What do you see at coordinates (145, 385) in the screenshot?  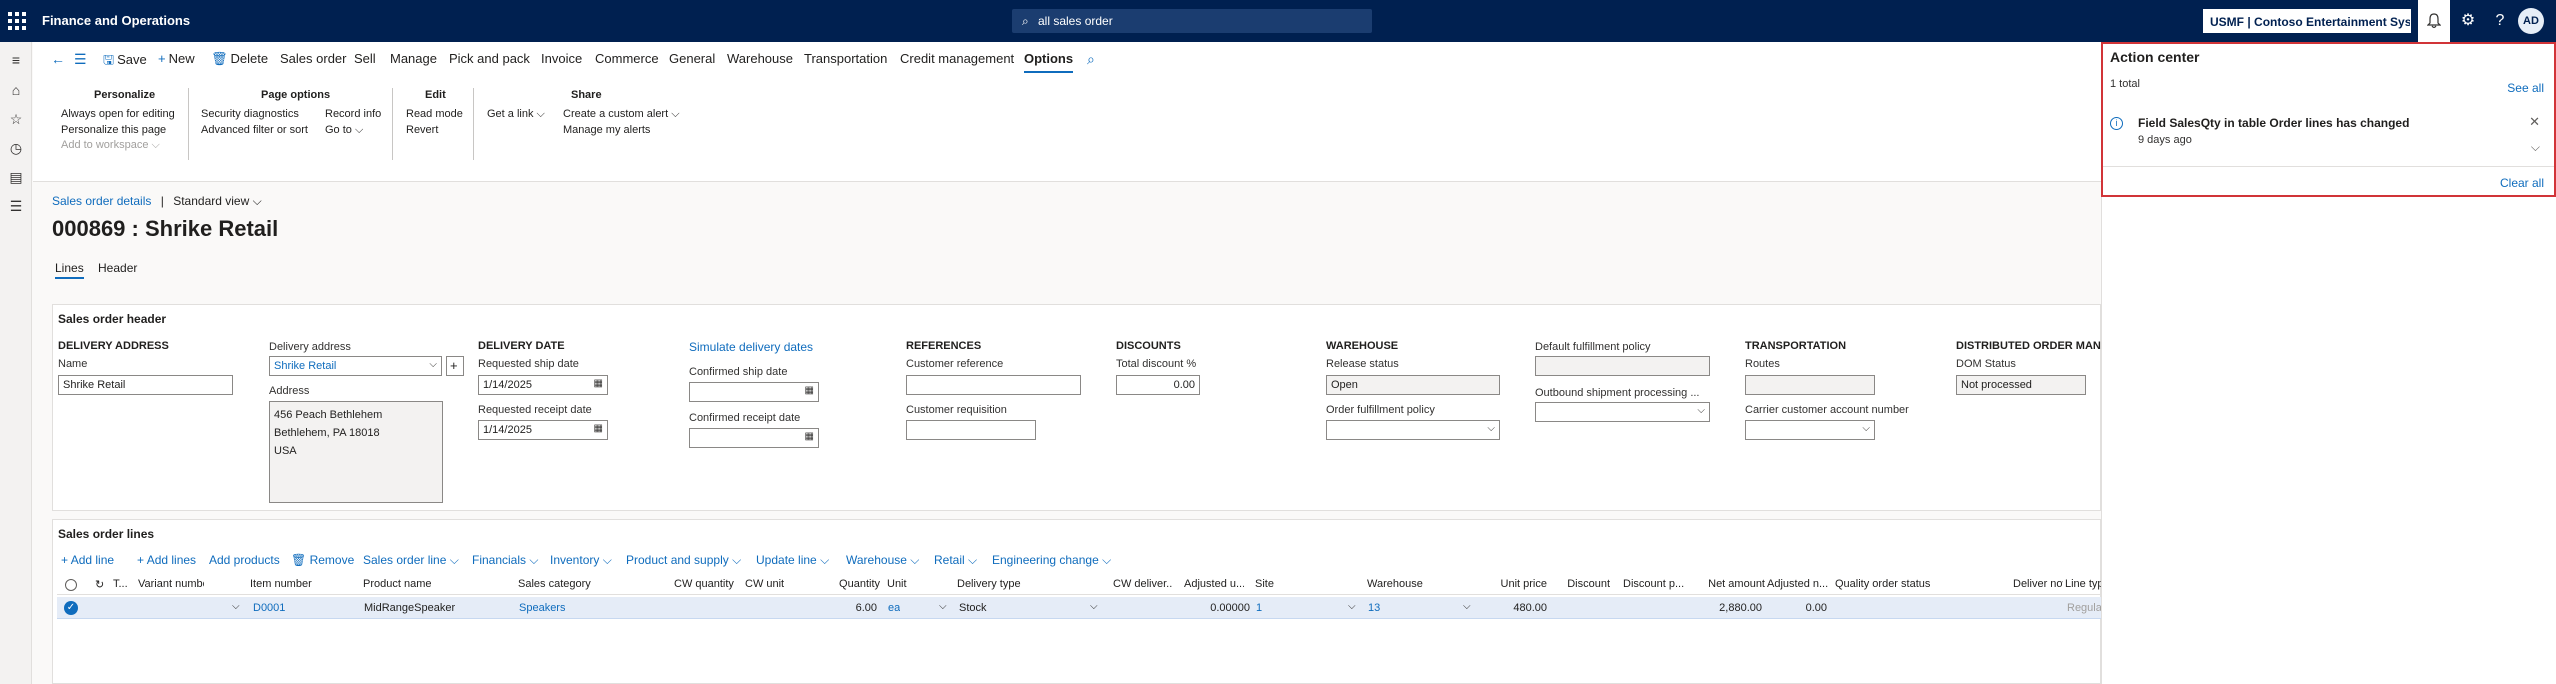 I see `name-field: Shrike Retail` at bounding box center [145, 385].